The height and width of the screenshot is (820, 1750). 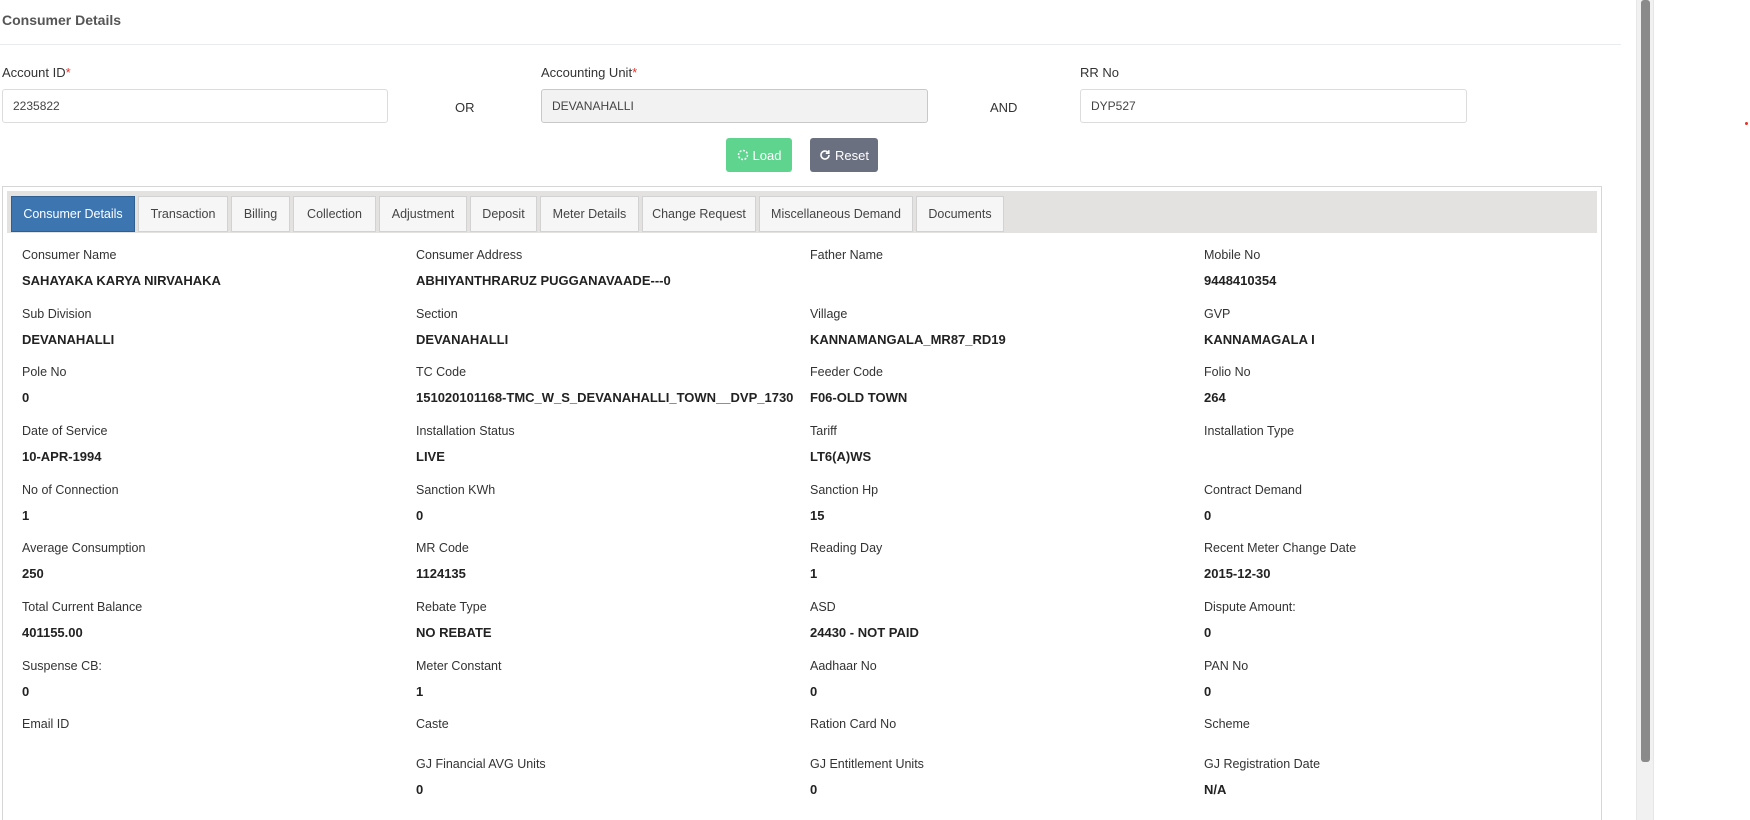 I want to click on detail-label: Mobile No, so click(x=1232, y=255).